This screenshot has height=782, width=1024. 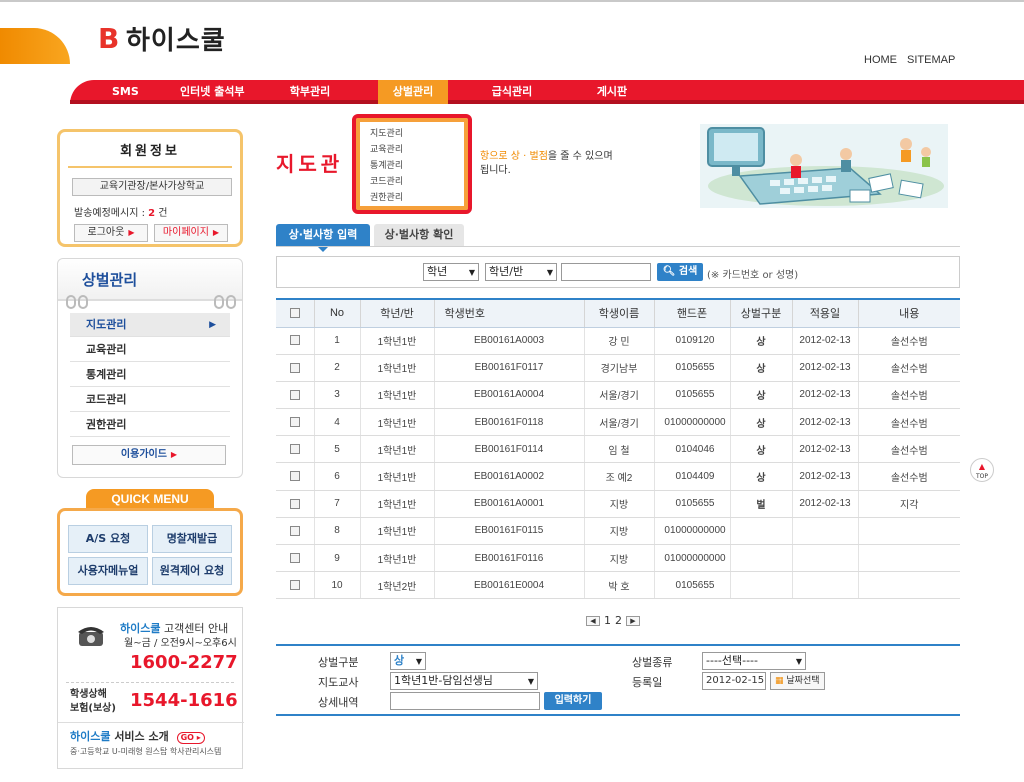 What do you see at coordinates (754, 661) in the screenshot?
I see `kind-select: ----선택---- ▼` at bounding box center [754, 661].